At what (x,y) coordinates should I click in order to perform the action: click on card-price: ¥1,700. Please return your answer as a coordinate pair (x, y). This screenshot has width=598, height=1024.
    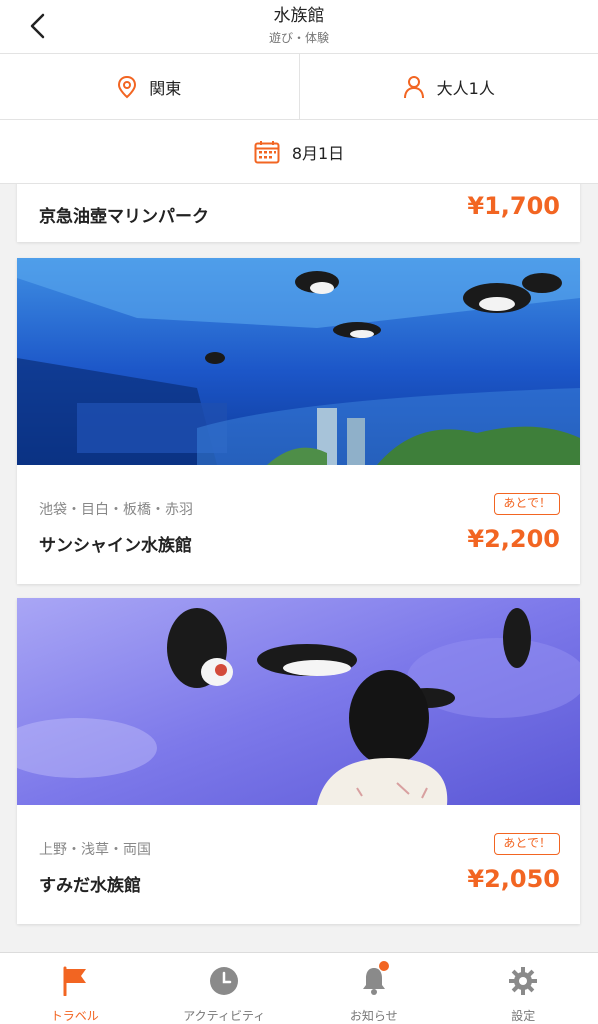
    Looking at the image, I should click on (513, 206).